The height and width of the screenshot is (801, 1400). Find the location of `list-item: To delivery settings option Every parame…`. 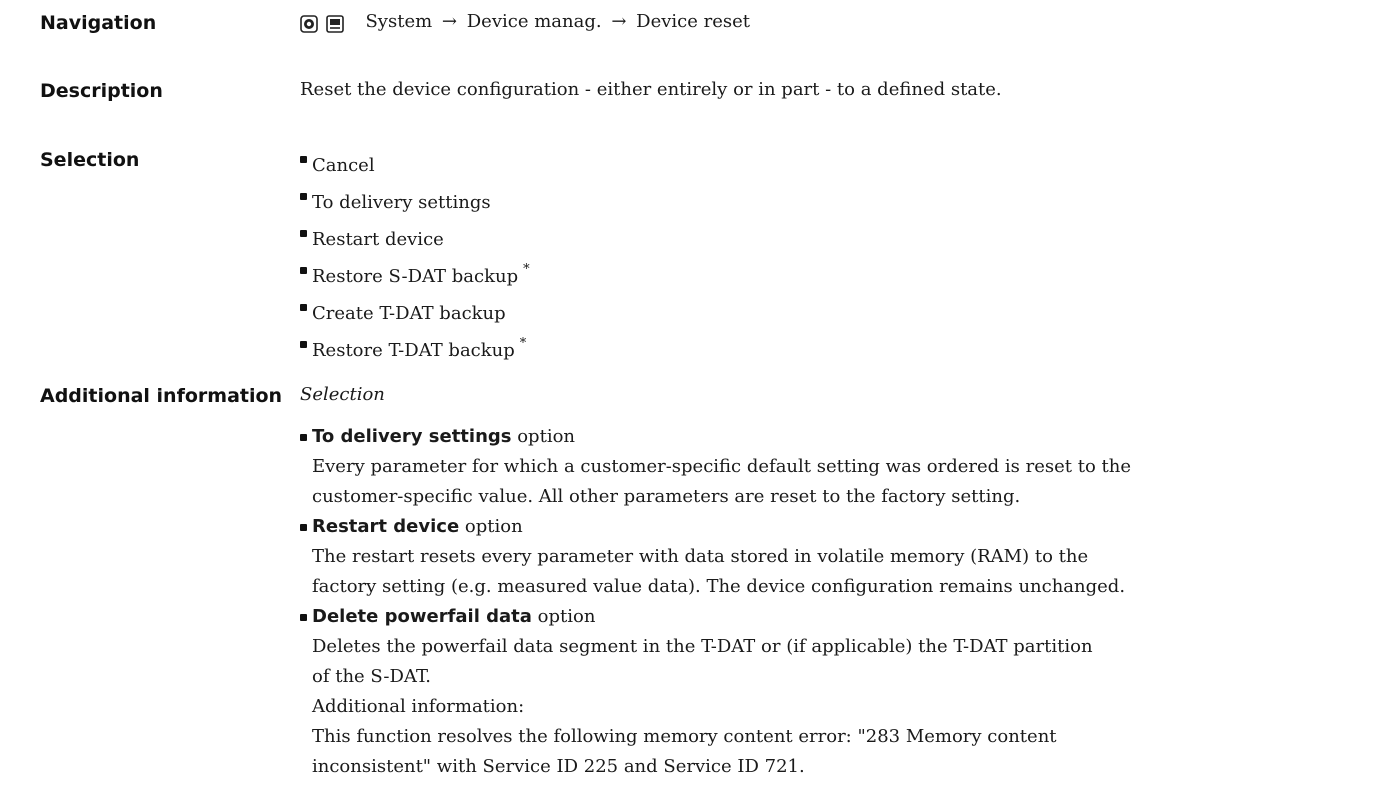

list-item: To delivery settings option Every parame… is located at coordinates (715, 467).